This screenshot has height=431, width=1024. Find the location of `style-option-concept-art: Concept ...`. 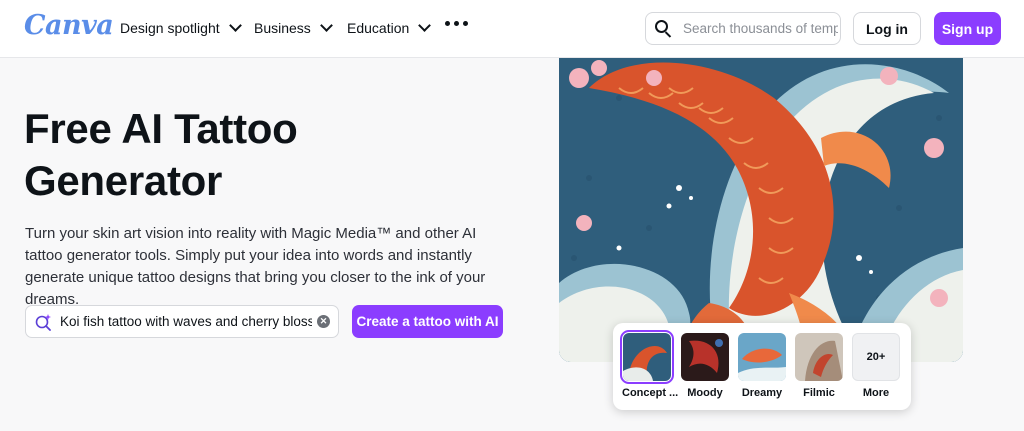

style-option-concept-art: Concept ... is located at coordinates (649, 364).